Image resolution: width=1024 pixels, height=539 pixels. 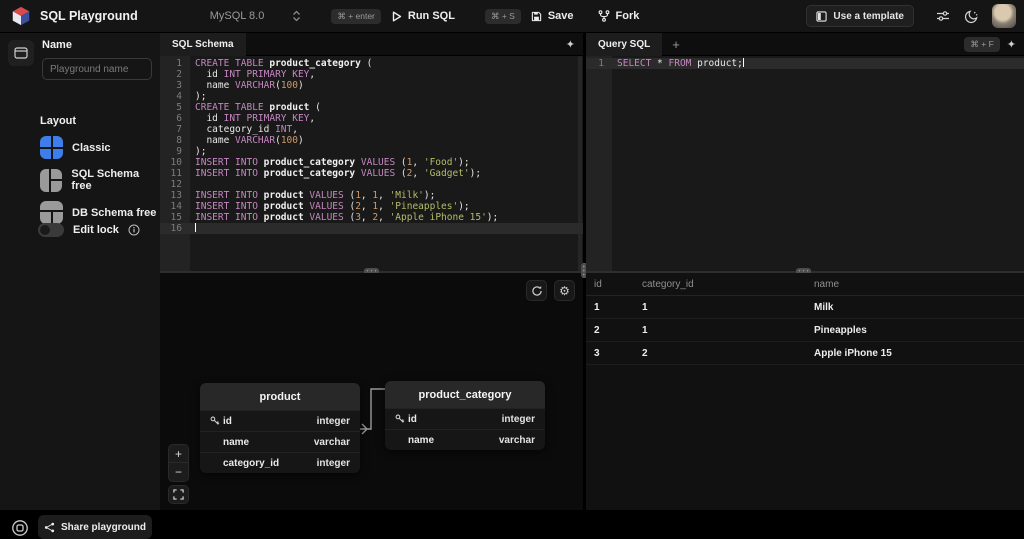 What do you see at coordinates (100, 180) in the screenshot?
I see `layout-option-sql-schema-free: SQL Schema free` at bounding box center [100, 180].